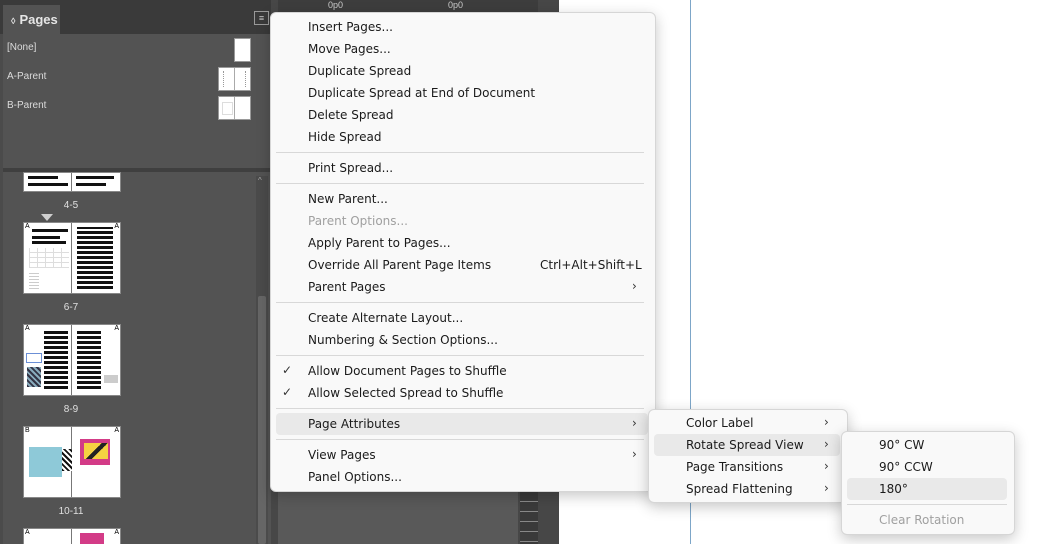  I want to click on spread-thumbnail-8-9: A A, so click(72, 360).